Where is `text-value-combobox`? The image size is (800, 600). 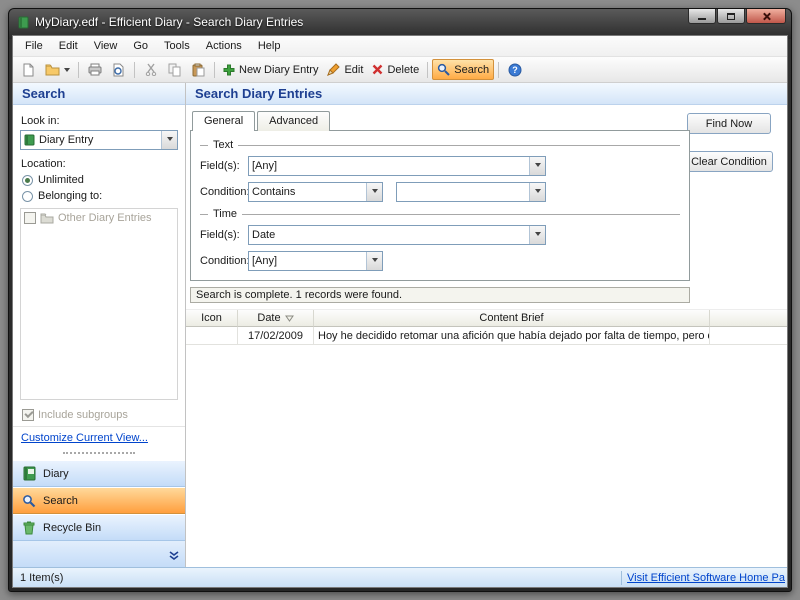
text-value-combobox is located at coordinates (471, 192).